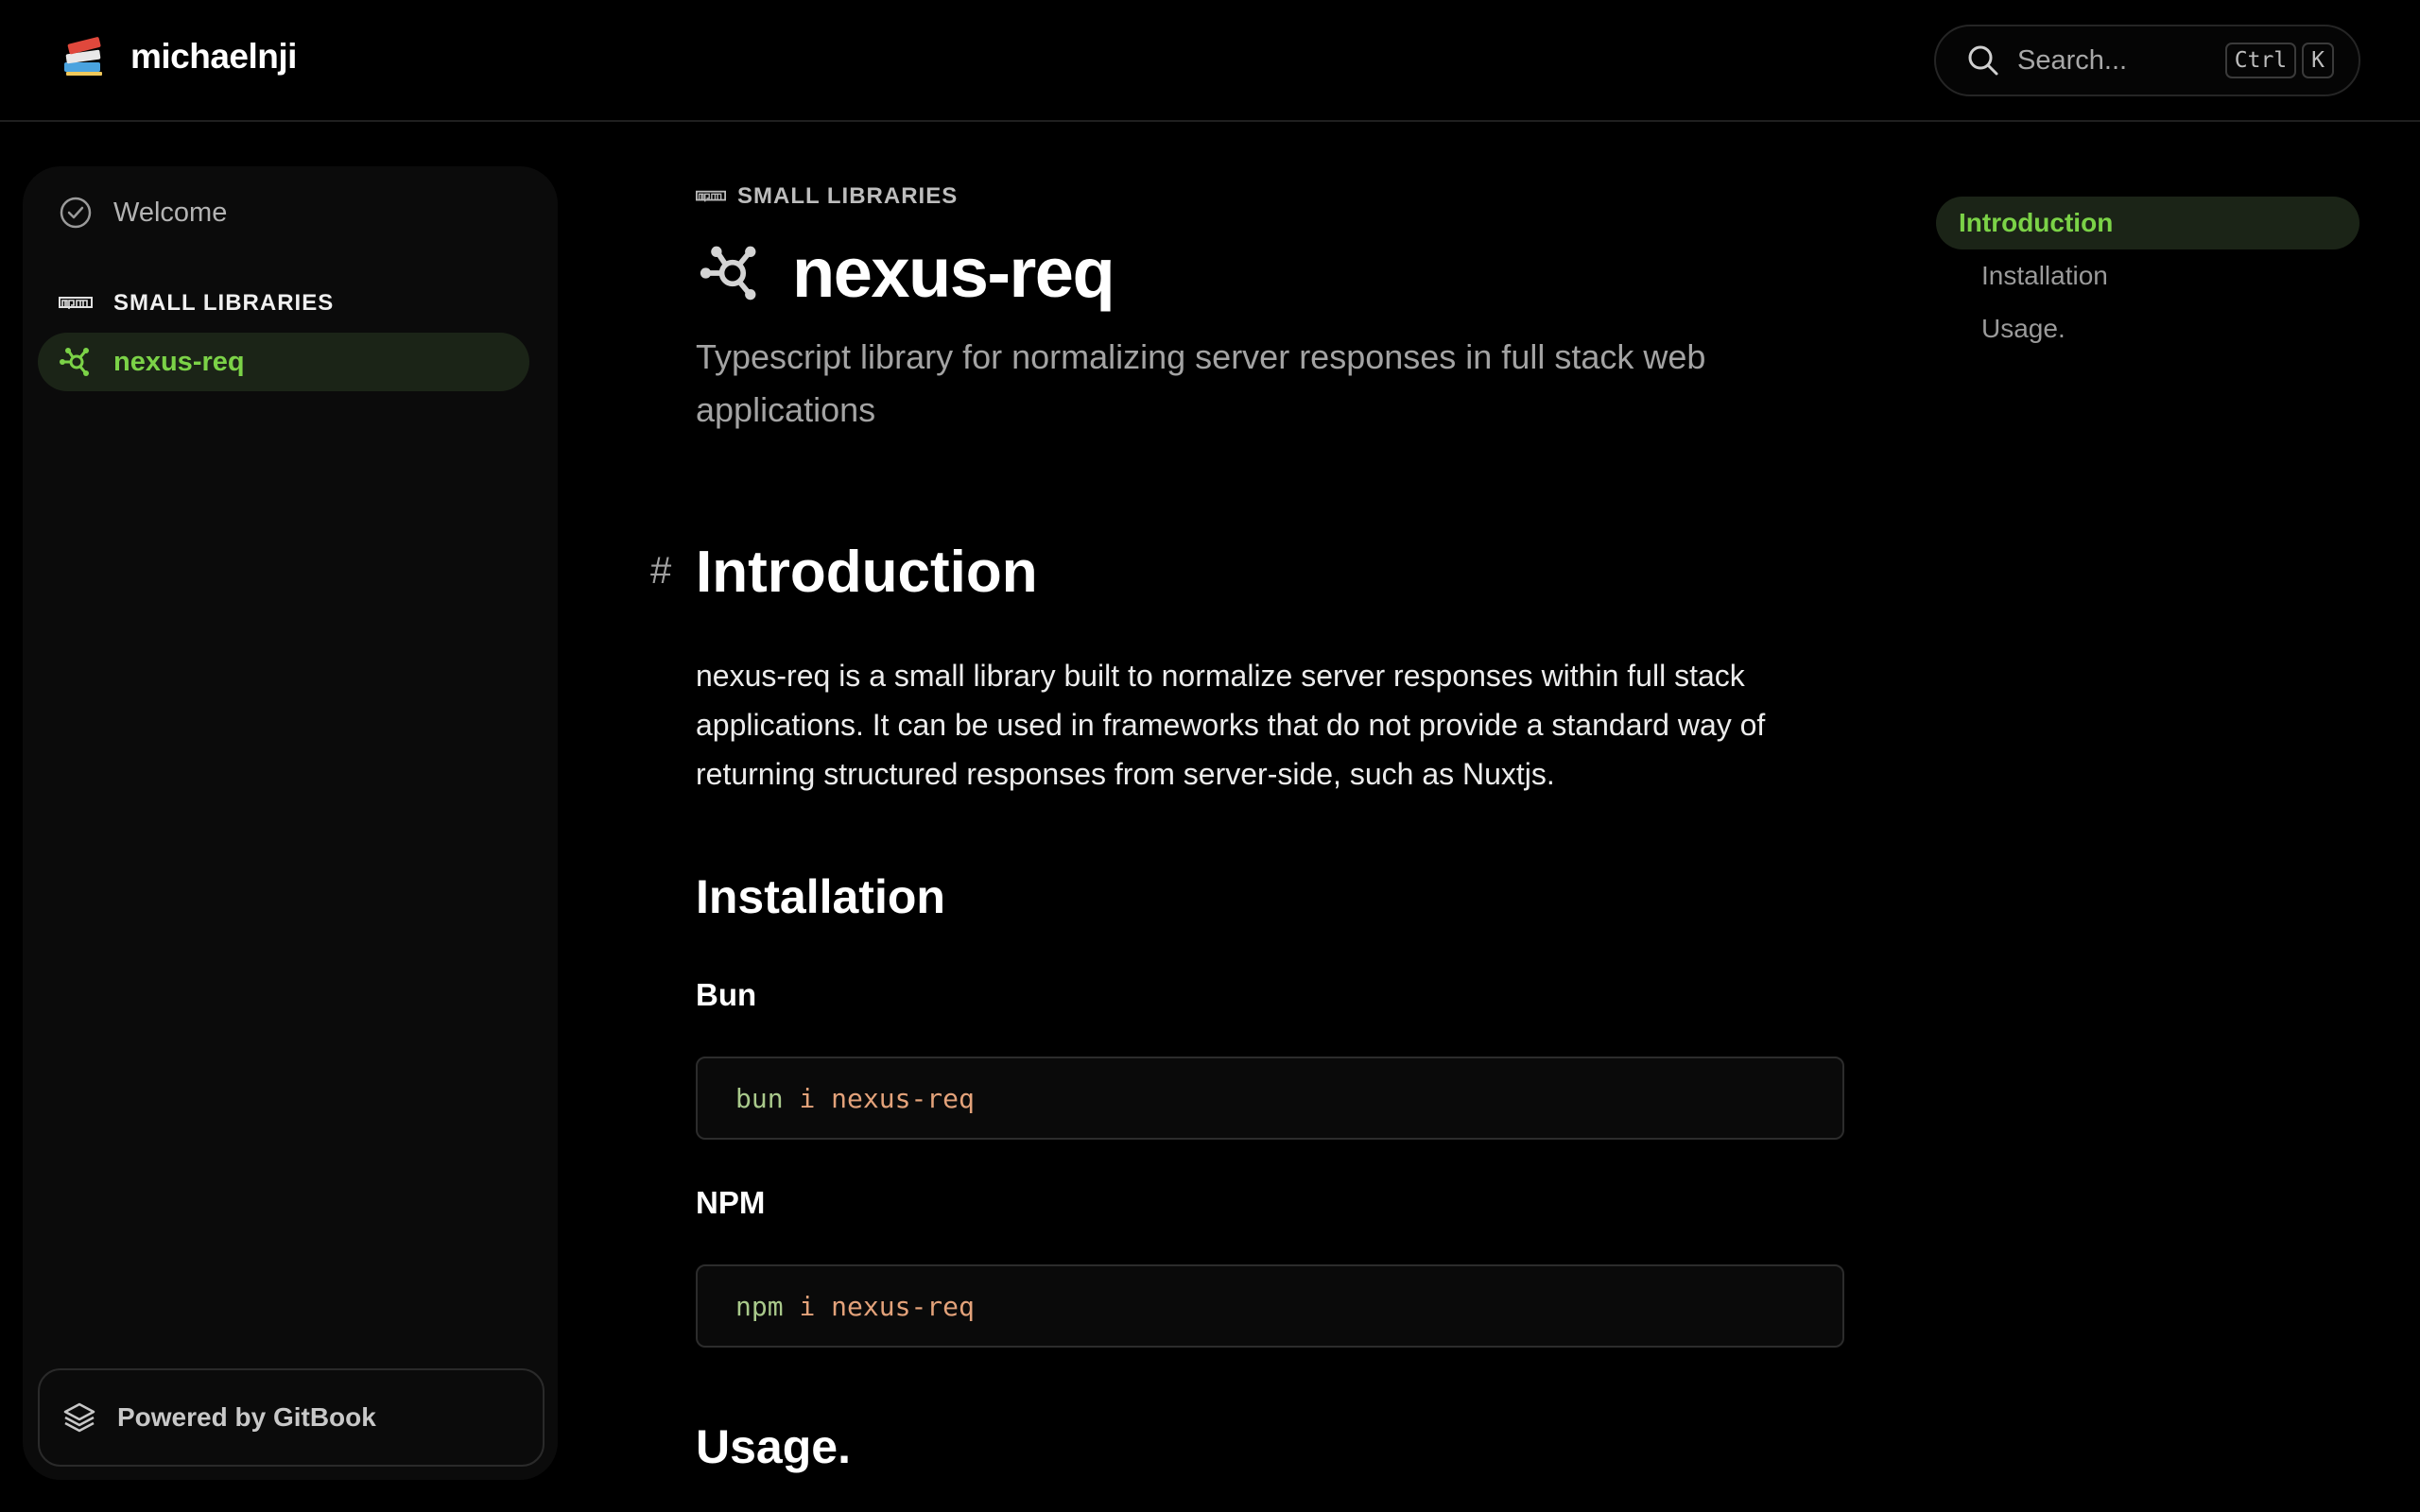  I want to click on shortcut-ctrl-key: Ctrl, so click(2260, 60).